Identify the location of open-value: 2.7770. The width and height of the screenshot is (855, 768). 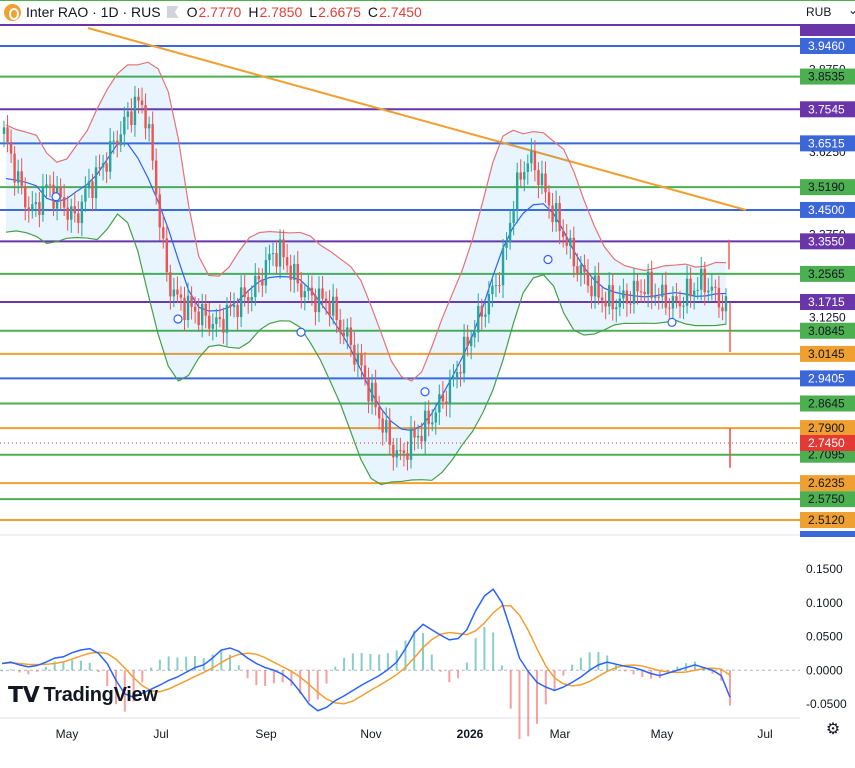
(220, 12).